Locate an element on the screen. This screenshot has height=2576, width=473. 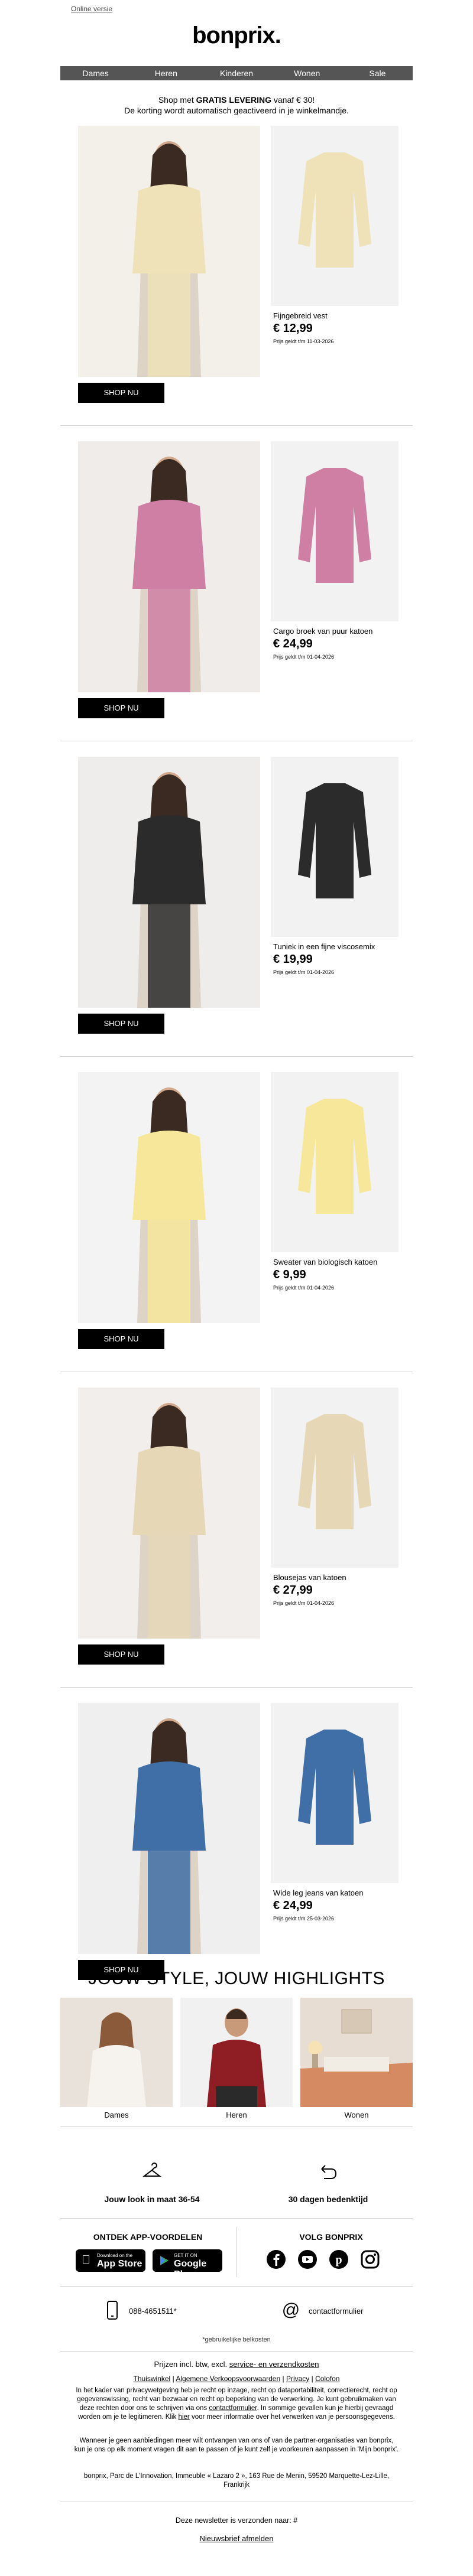
app-store-small: Download on the is located at coordinates (115, 2255).